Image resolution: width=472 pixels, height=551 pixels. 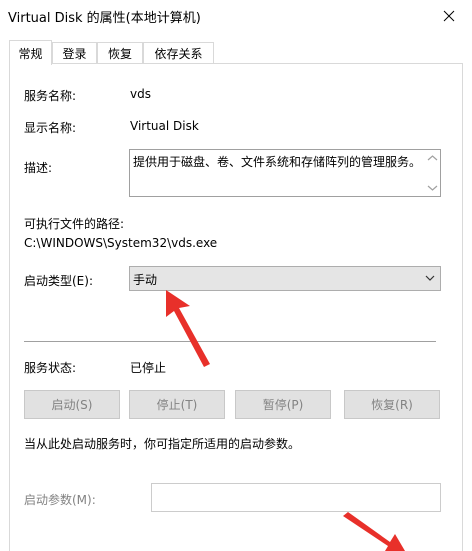 What do you see at coordinates (236, 15) in the screenshot?
I see `title-bar: Virtual Disk 的属性(本地计算机)` at bounding box center [236, 15].